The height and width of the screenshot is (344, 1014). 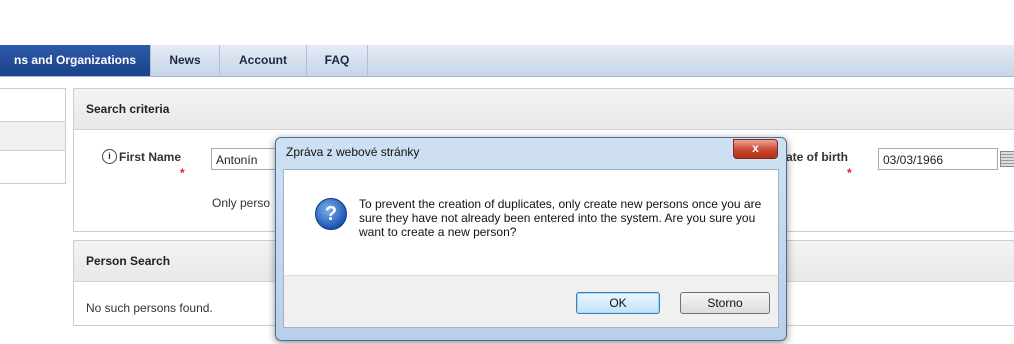 What do you see at coordinates (938, 159) in the screenshot?
I see `date-of-birth-input: 03/03/1966` at bounding box center [938, 159].